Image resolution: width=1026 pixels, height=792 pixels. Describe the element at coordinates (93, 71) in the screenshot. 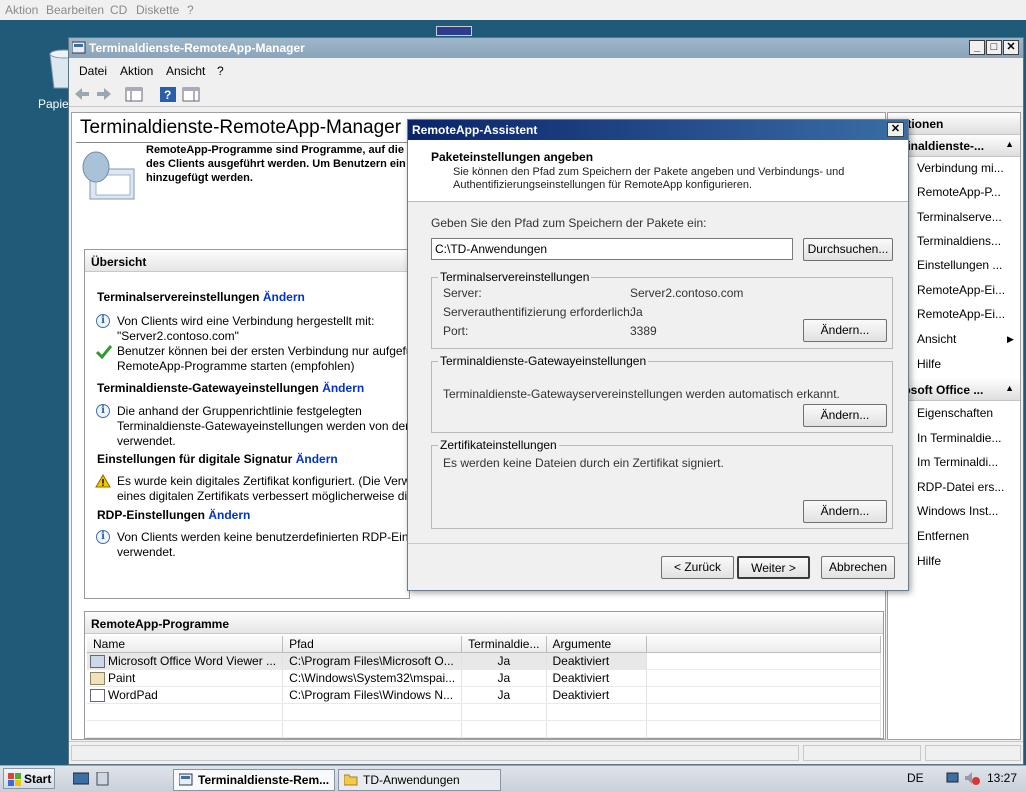

I see `menu-datei: Datei` at that location.